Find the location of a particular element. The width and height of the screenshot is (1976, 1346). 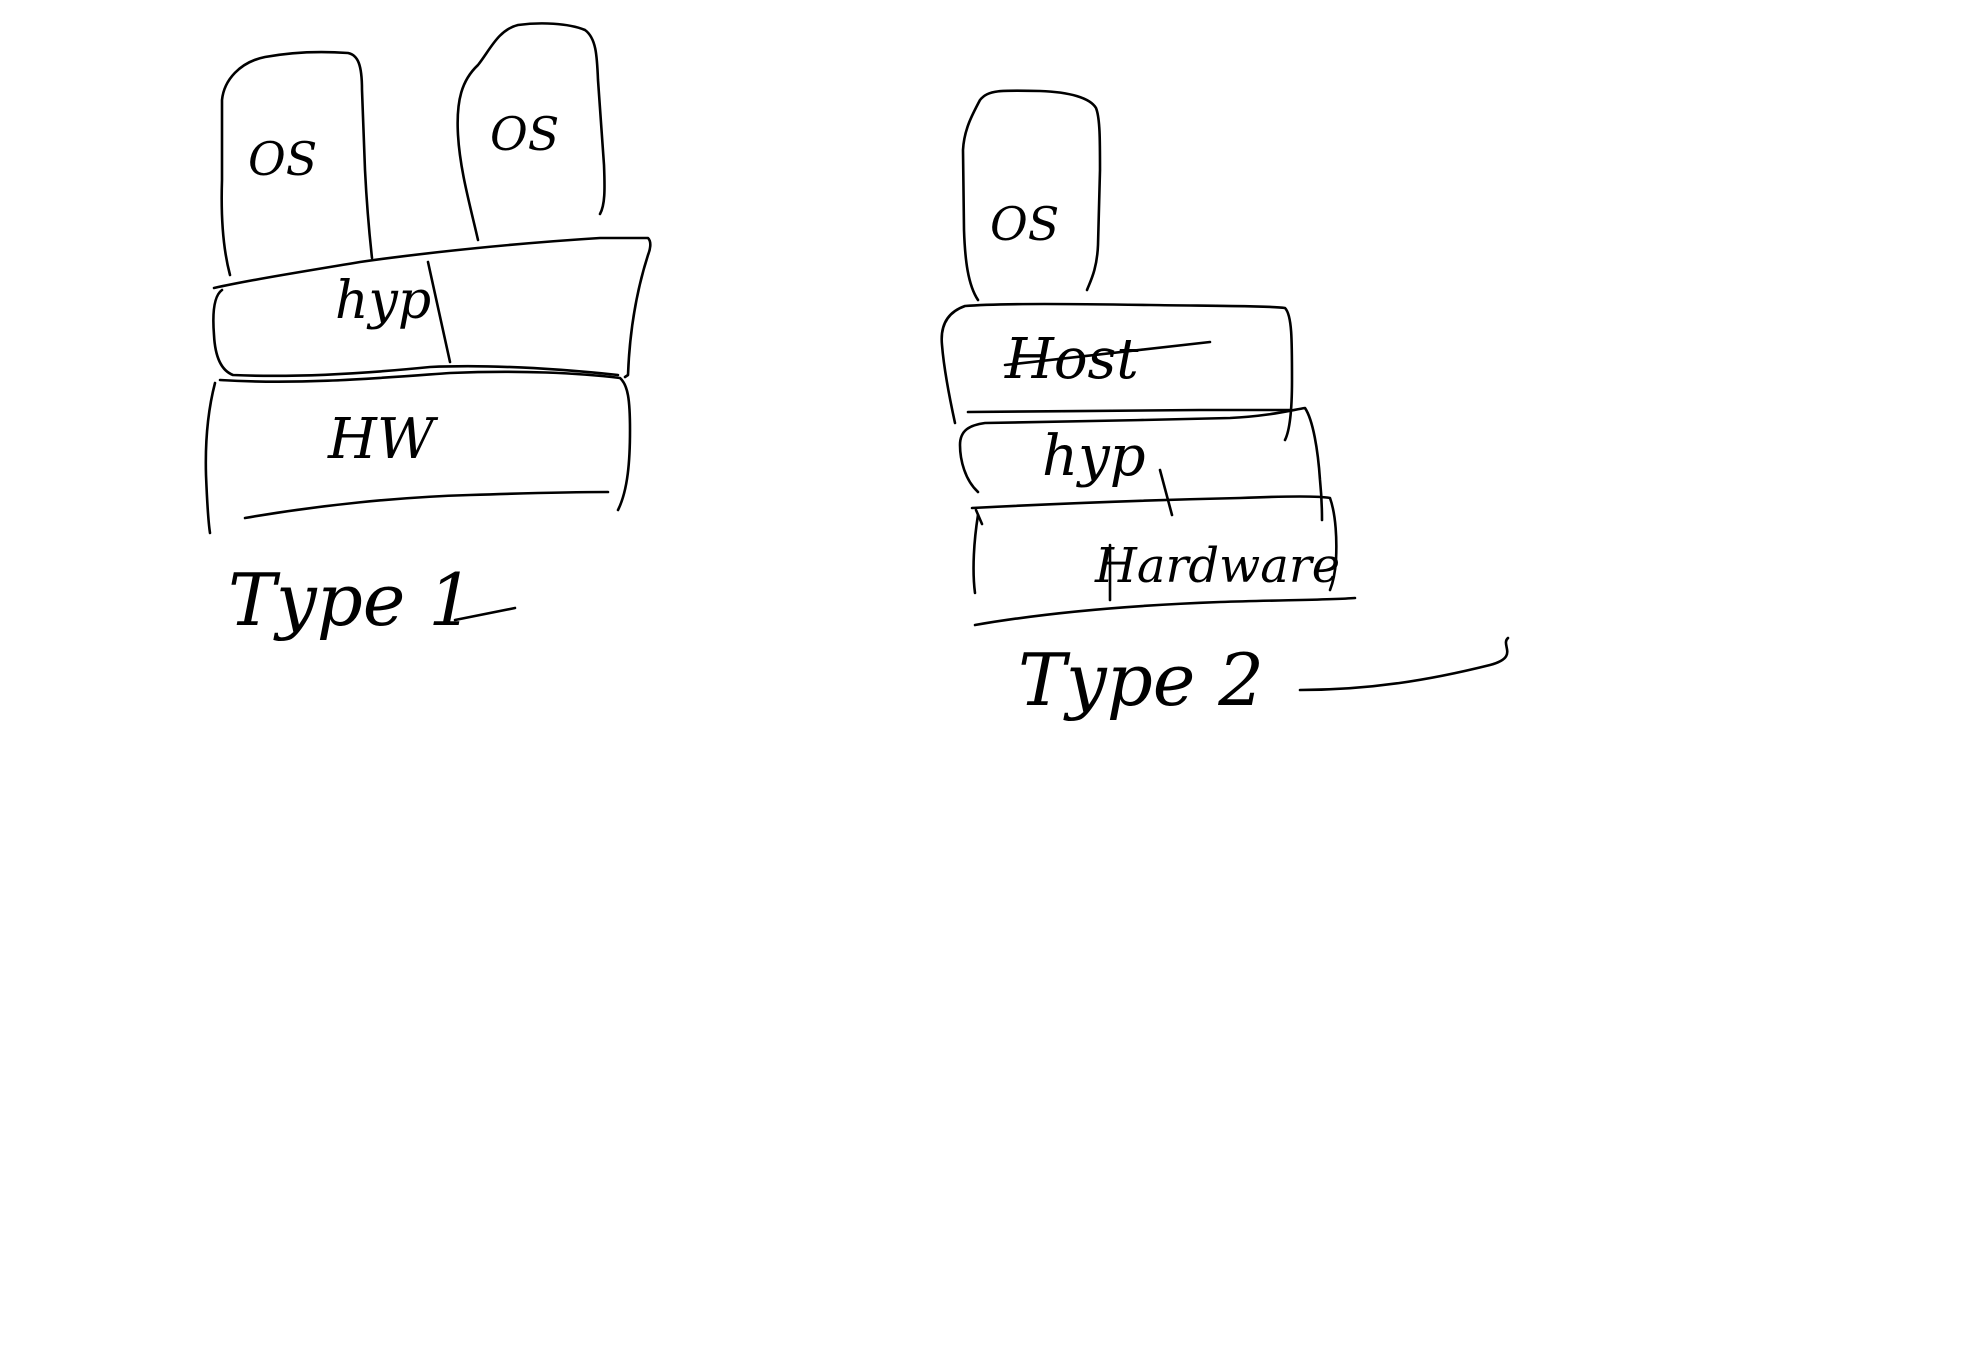

type1-diagram: OS OS hyp HW Type 1 is located at coordinates (428, 332).